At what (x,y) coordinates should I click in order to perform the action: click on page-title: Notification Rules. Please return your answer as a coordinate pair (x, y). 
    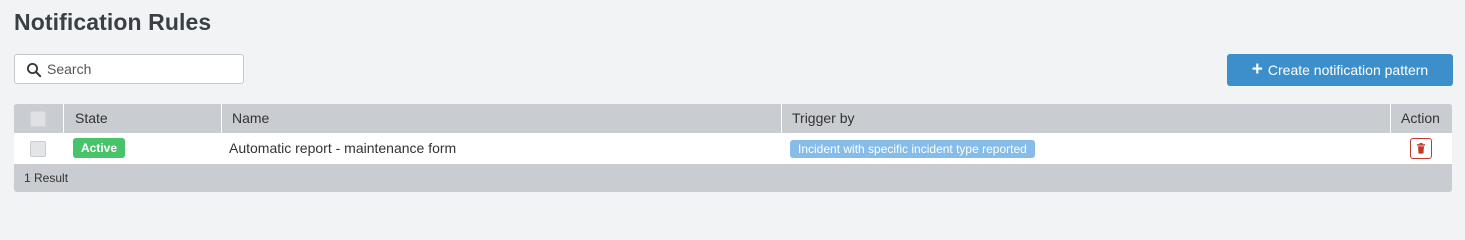
    Looking at the image, I should click on (113, 22).